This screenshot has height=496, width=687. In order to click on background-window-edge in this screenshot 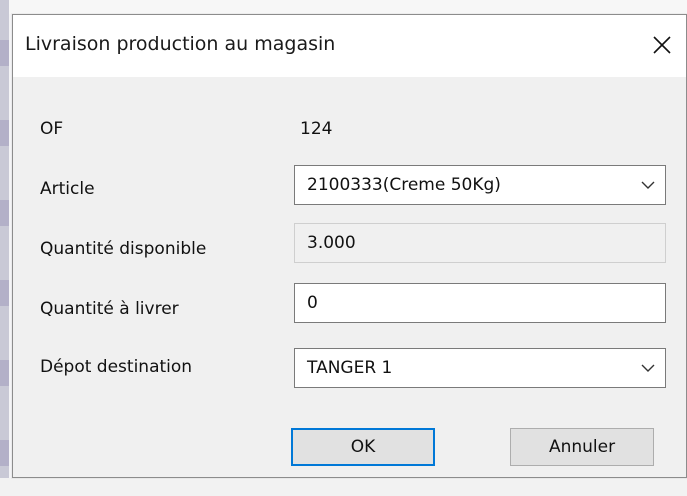, I will do `click(4, 248)`.